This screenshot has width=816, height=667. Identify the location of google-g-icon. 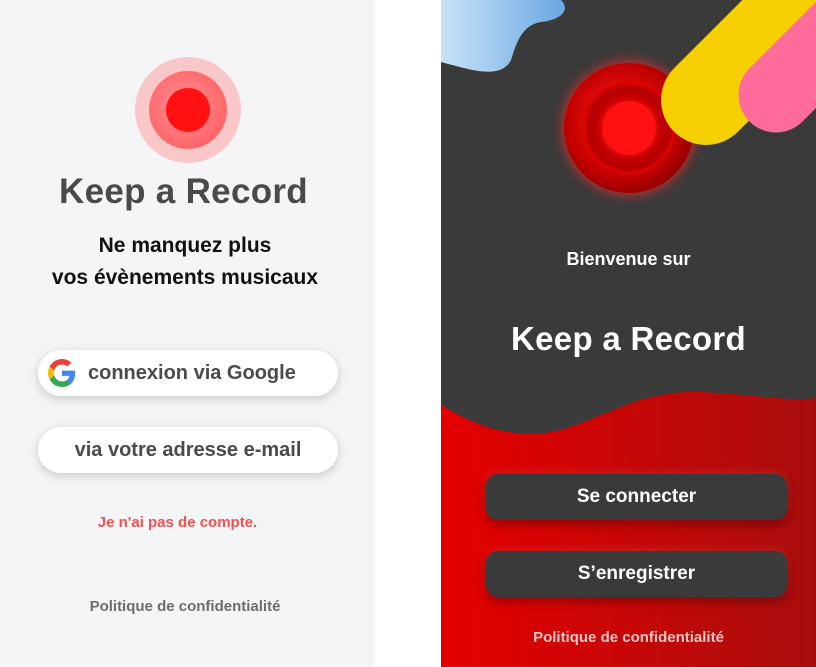
(62, 373).